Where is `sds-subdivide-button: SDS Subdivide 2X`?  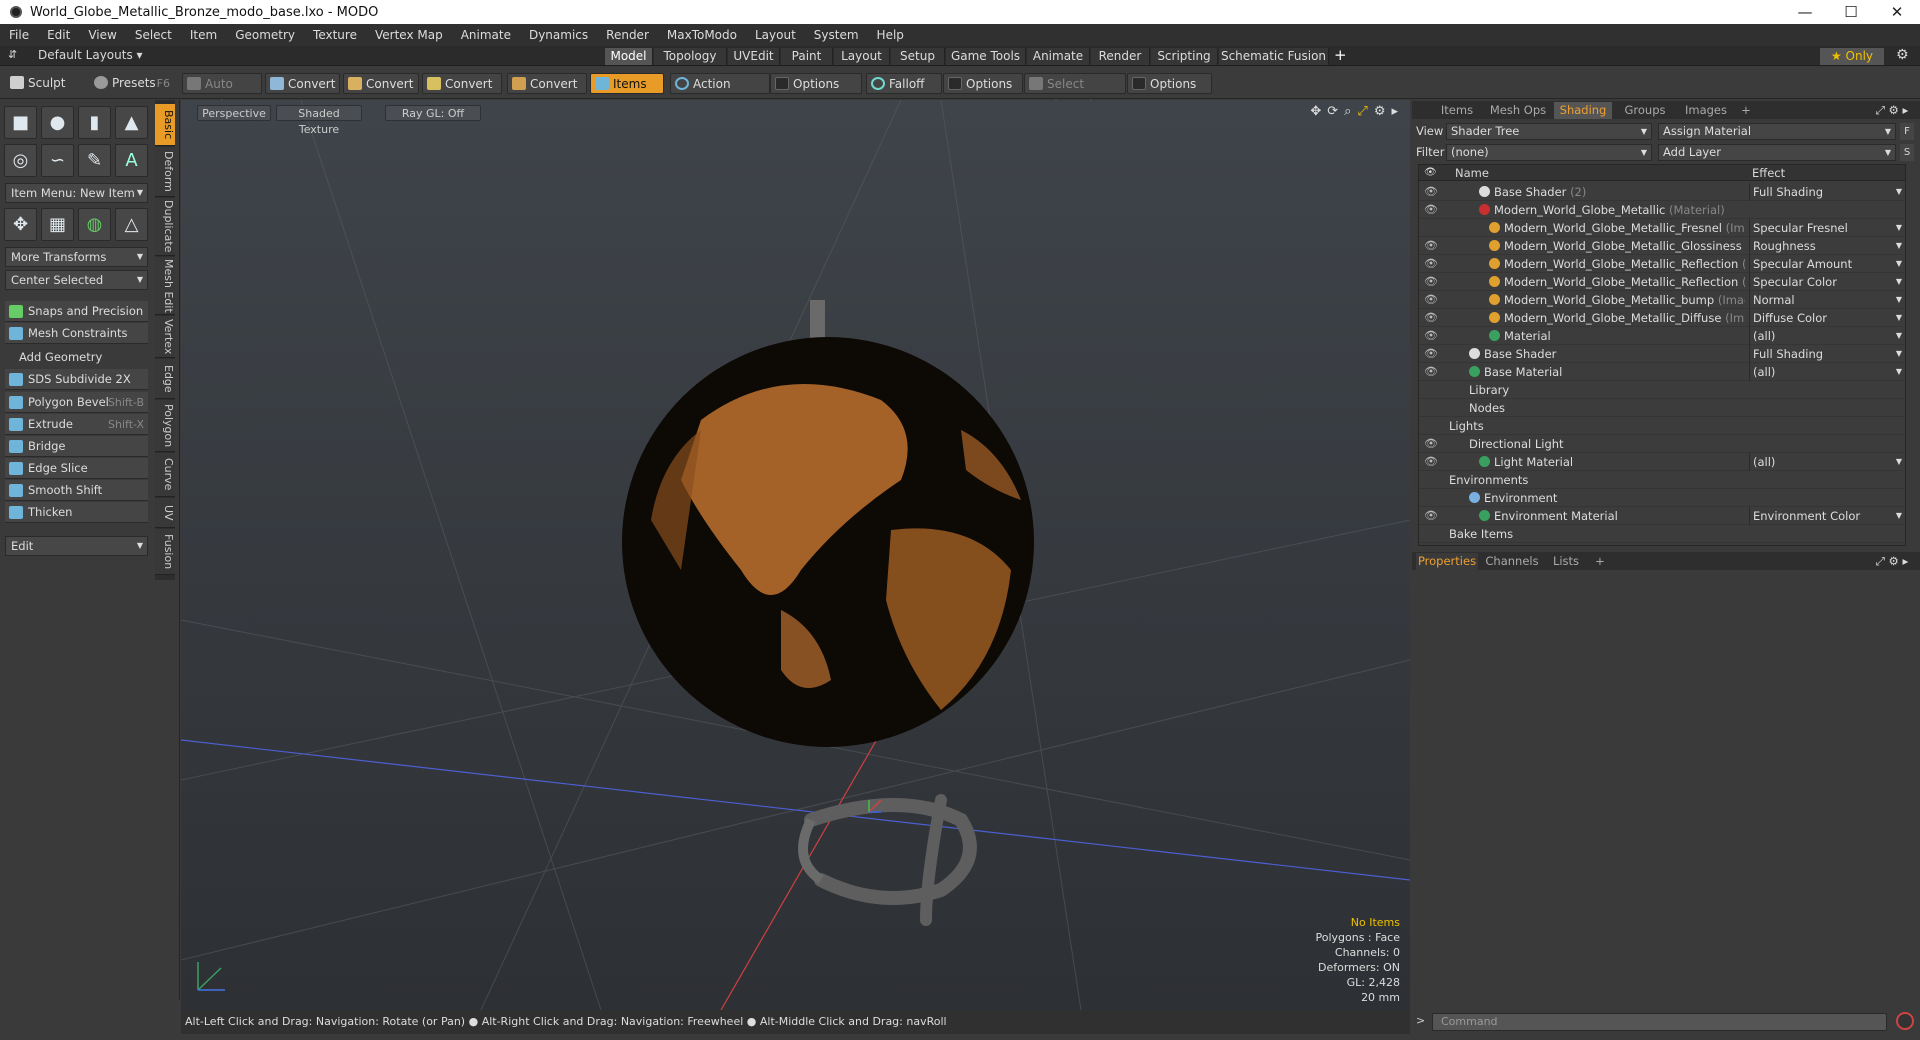
sds-subdivide-button: SDS Subdivide 2X is located at coordinates (76, 379).